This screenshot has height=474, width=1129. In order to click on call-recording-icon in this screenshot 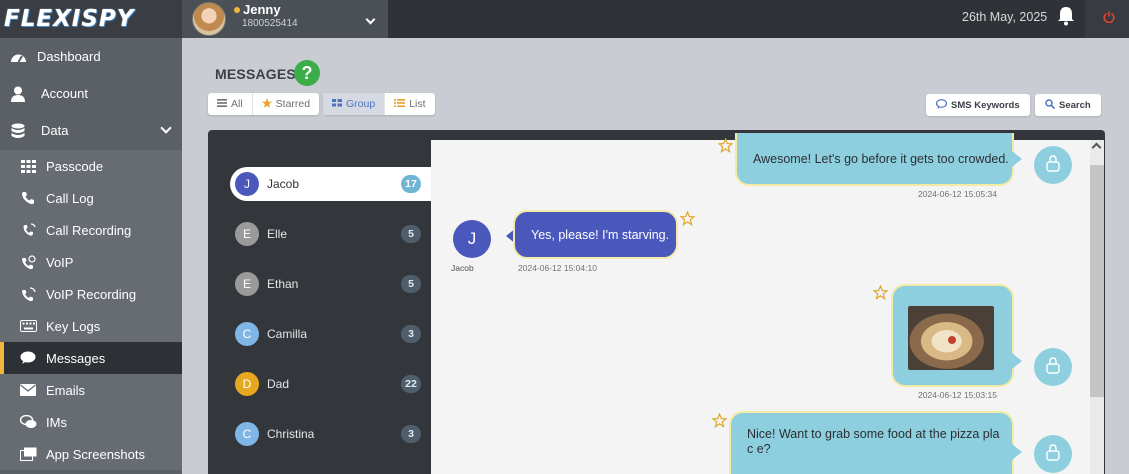, I will do `click(28, 230)`.